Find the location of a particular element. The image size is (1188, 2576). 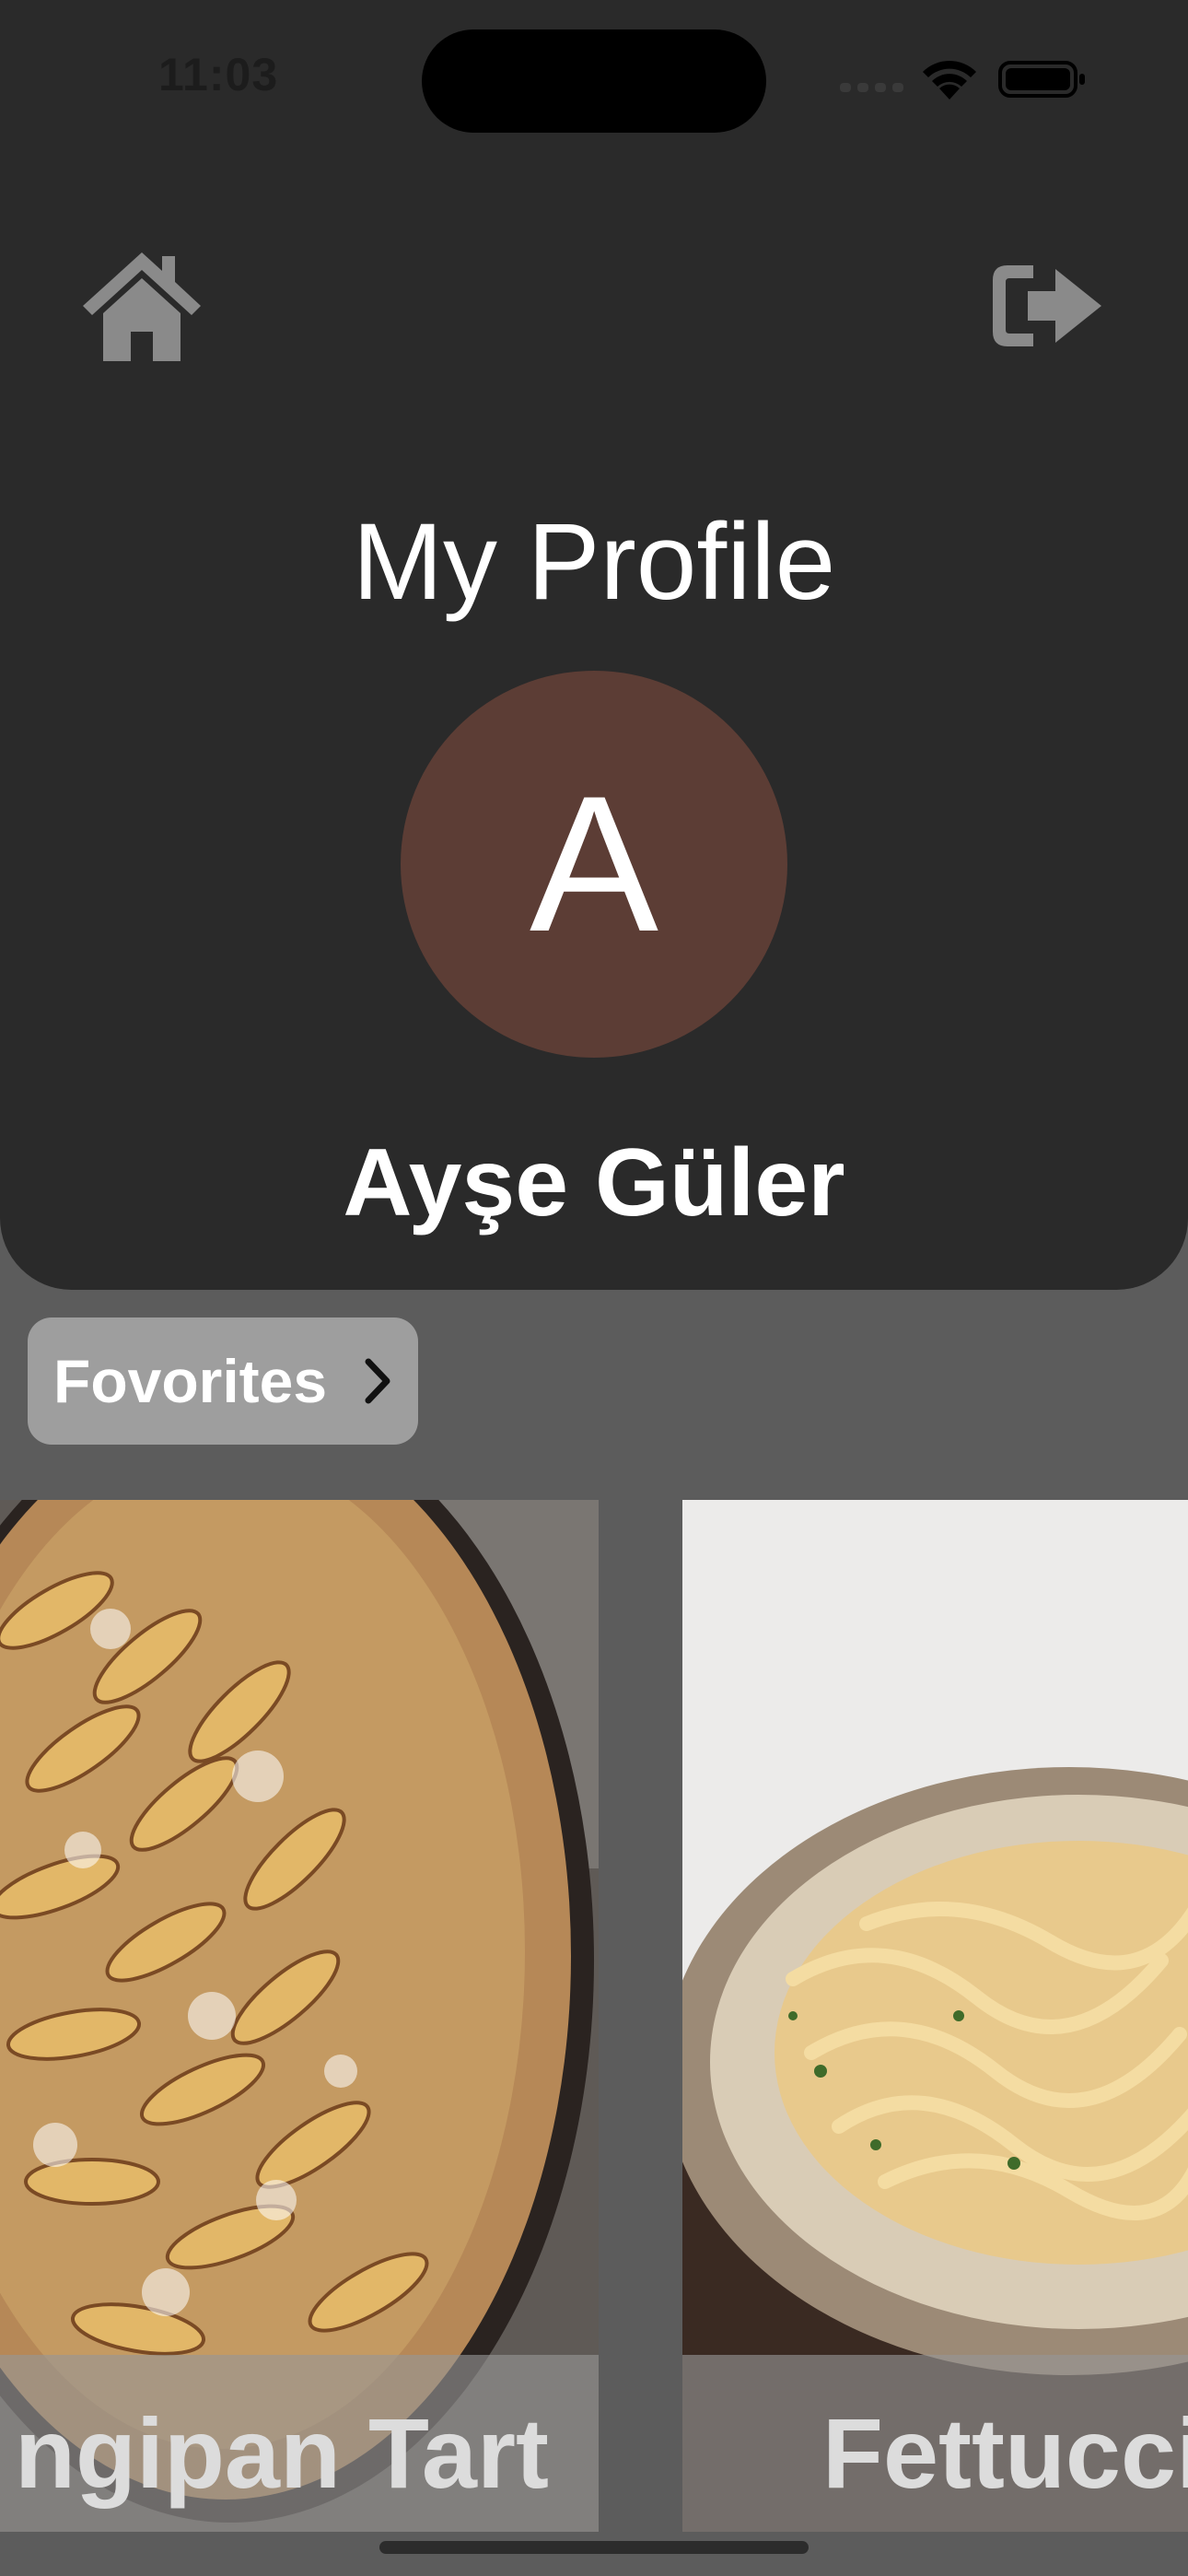

avatar: A is located at coordinates (594, 864).